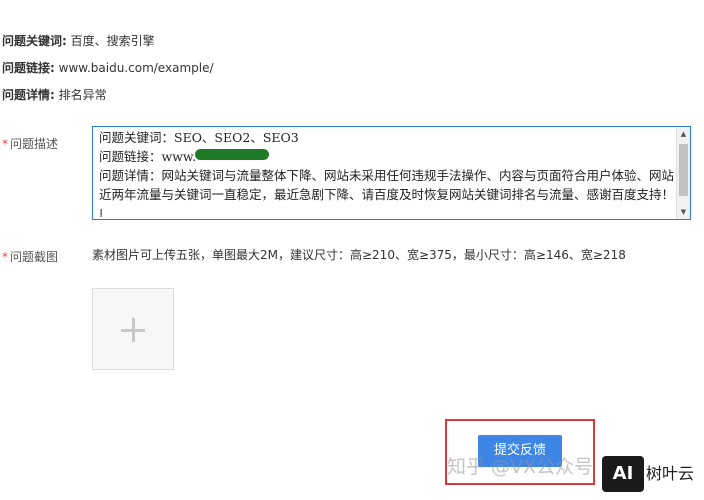 The width and height of the screenshot is (704, 500). What do you see at coordinates (623, 474) in the screenshot?
I see `ai-badge: AI` at bounding box center [623, 474].